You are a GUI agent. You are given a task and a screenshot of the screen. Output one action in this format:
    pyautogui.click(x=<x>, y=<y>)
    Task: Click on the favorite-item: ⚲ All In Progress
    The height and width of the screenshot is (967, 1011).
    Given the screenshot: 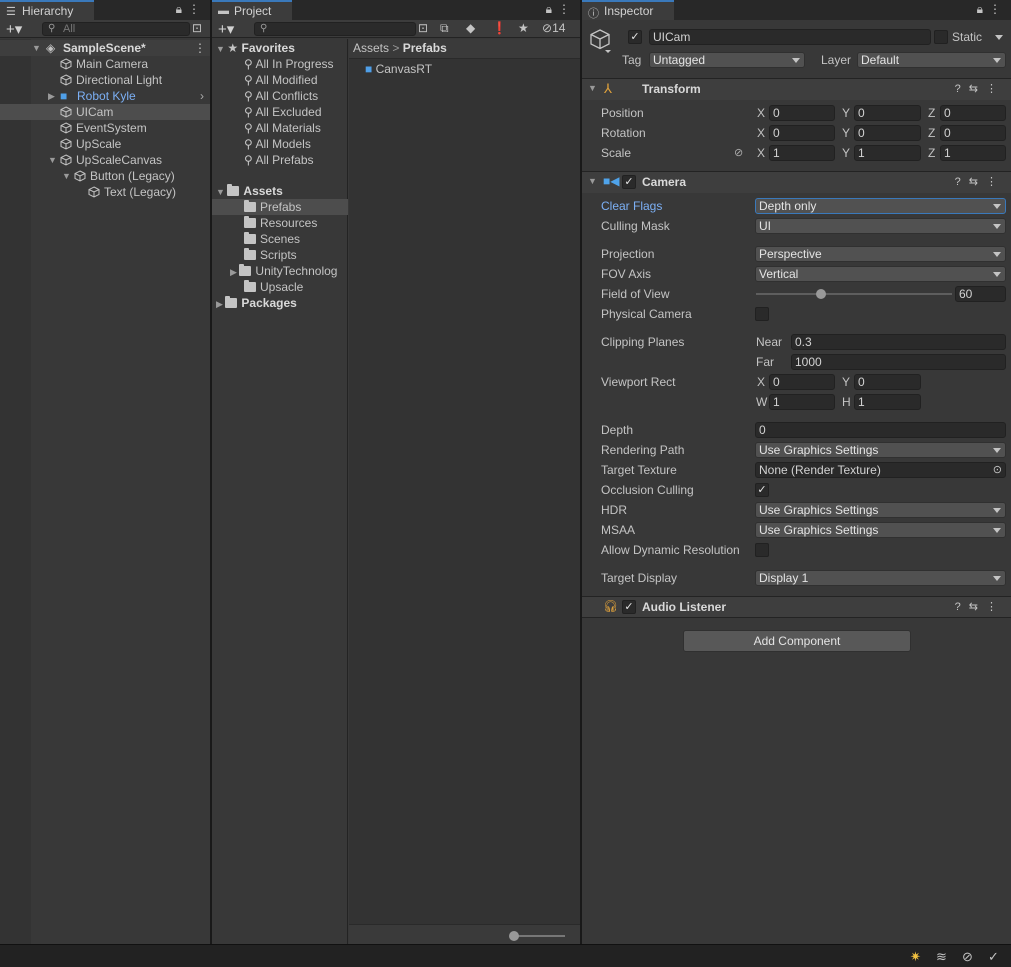 What is the action you would take?
    pyautogui.click(x=289, y=64)
    